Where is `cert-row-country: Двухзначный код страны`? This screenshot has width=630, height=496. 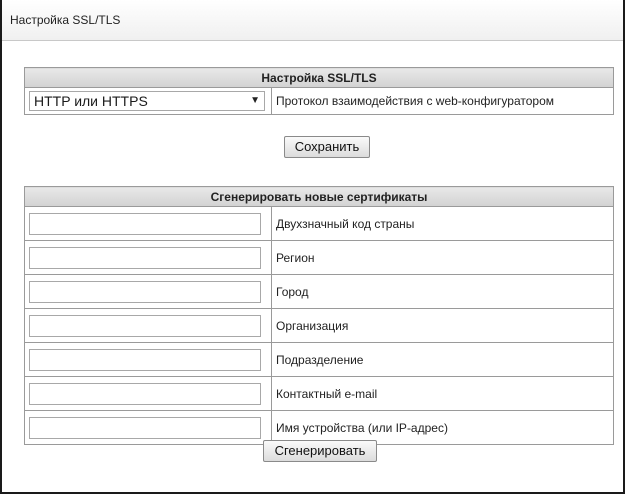 cert-row-country: Двухзначный код страны is located at coordinates (319, 223).